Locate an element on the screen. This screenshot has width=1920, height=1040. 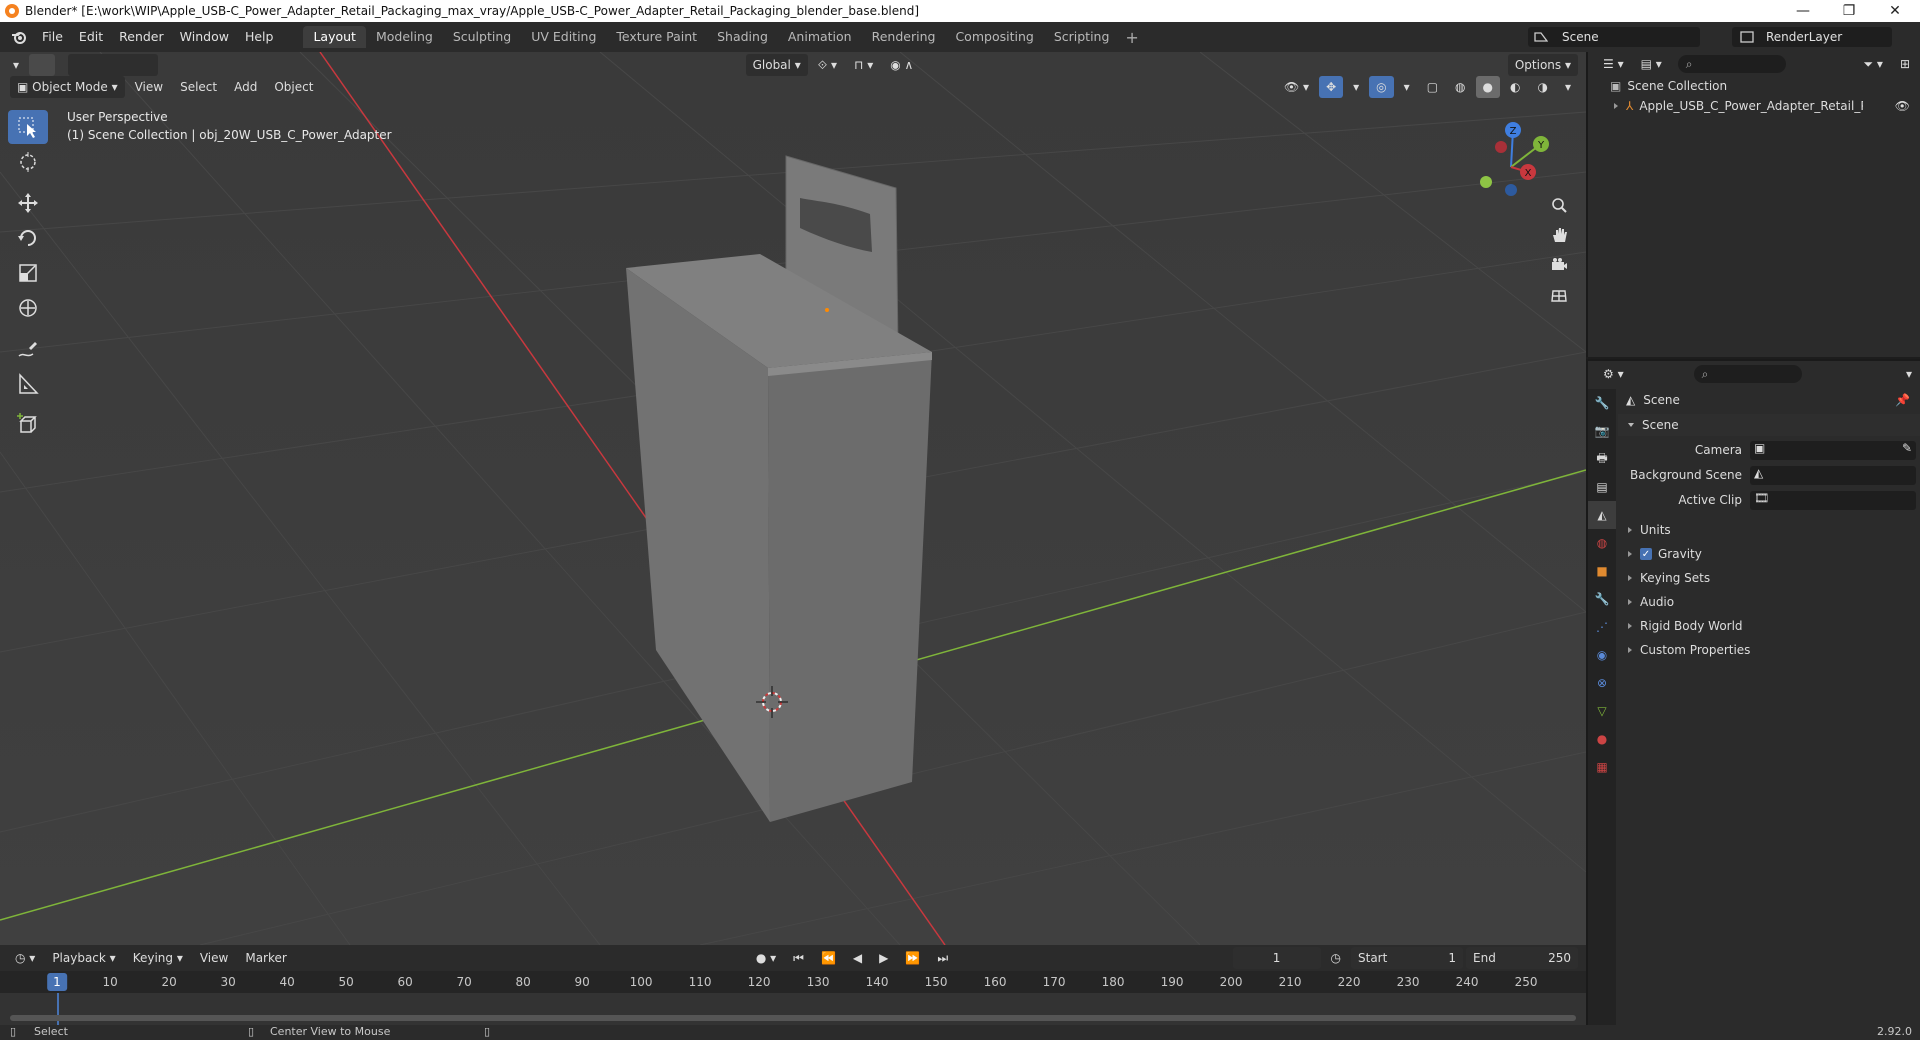
timeline-track-area is located at coordinates (793, 1009).